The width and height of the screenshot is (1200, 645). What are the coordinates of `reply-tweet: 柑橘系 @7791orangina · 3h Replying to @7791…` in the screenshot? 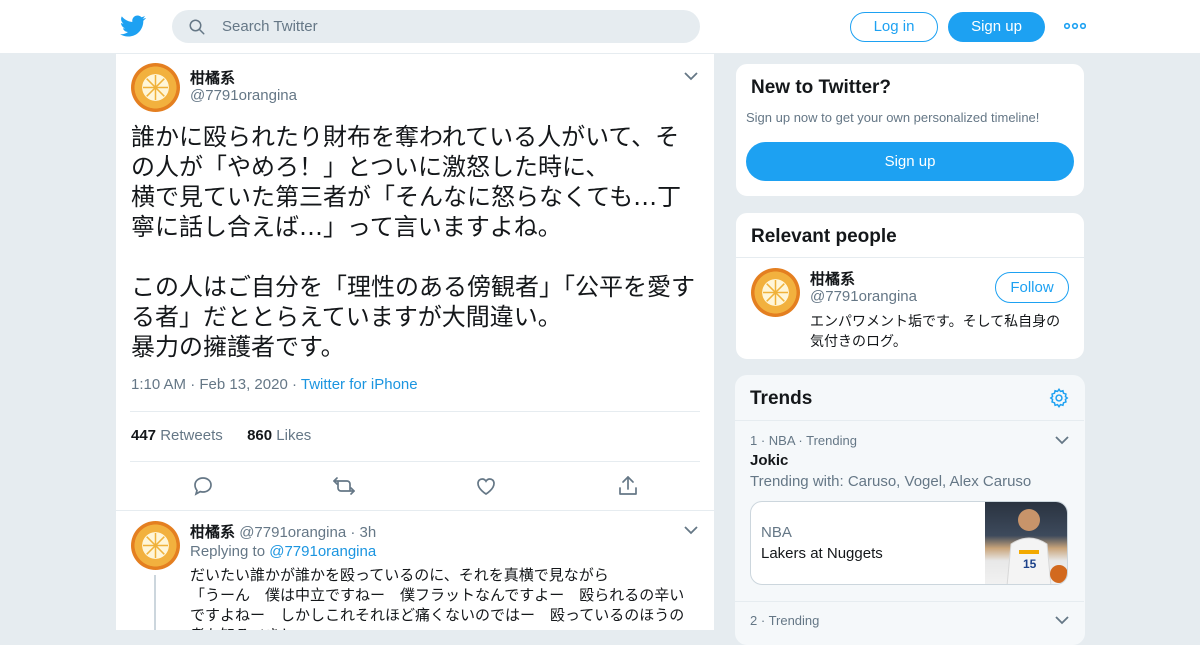 It's located at (415, 570).